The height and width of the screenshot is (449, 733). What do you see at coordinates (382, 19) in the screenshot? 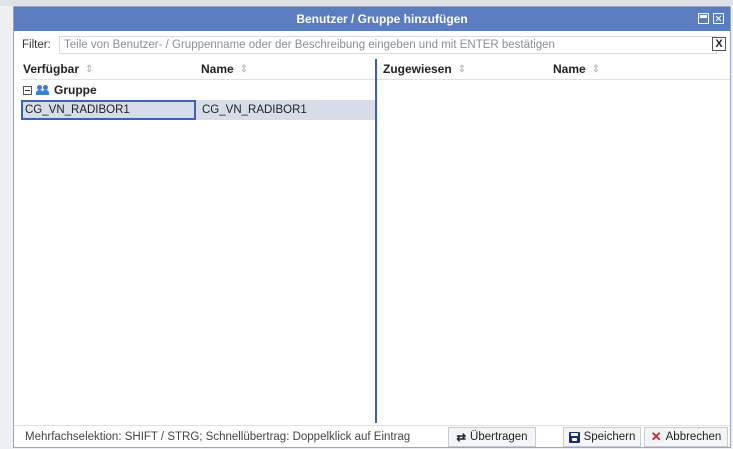
I see `dialog-title: Benutzer / Gruppe hinzufügen` at bounding box center [382, 19].